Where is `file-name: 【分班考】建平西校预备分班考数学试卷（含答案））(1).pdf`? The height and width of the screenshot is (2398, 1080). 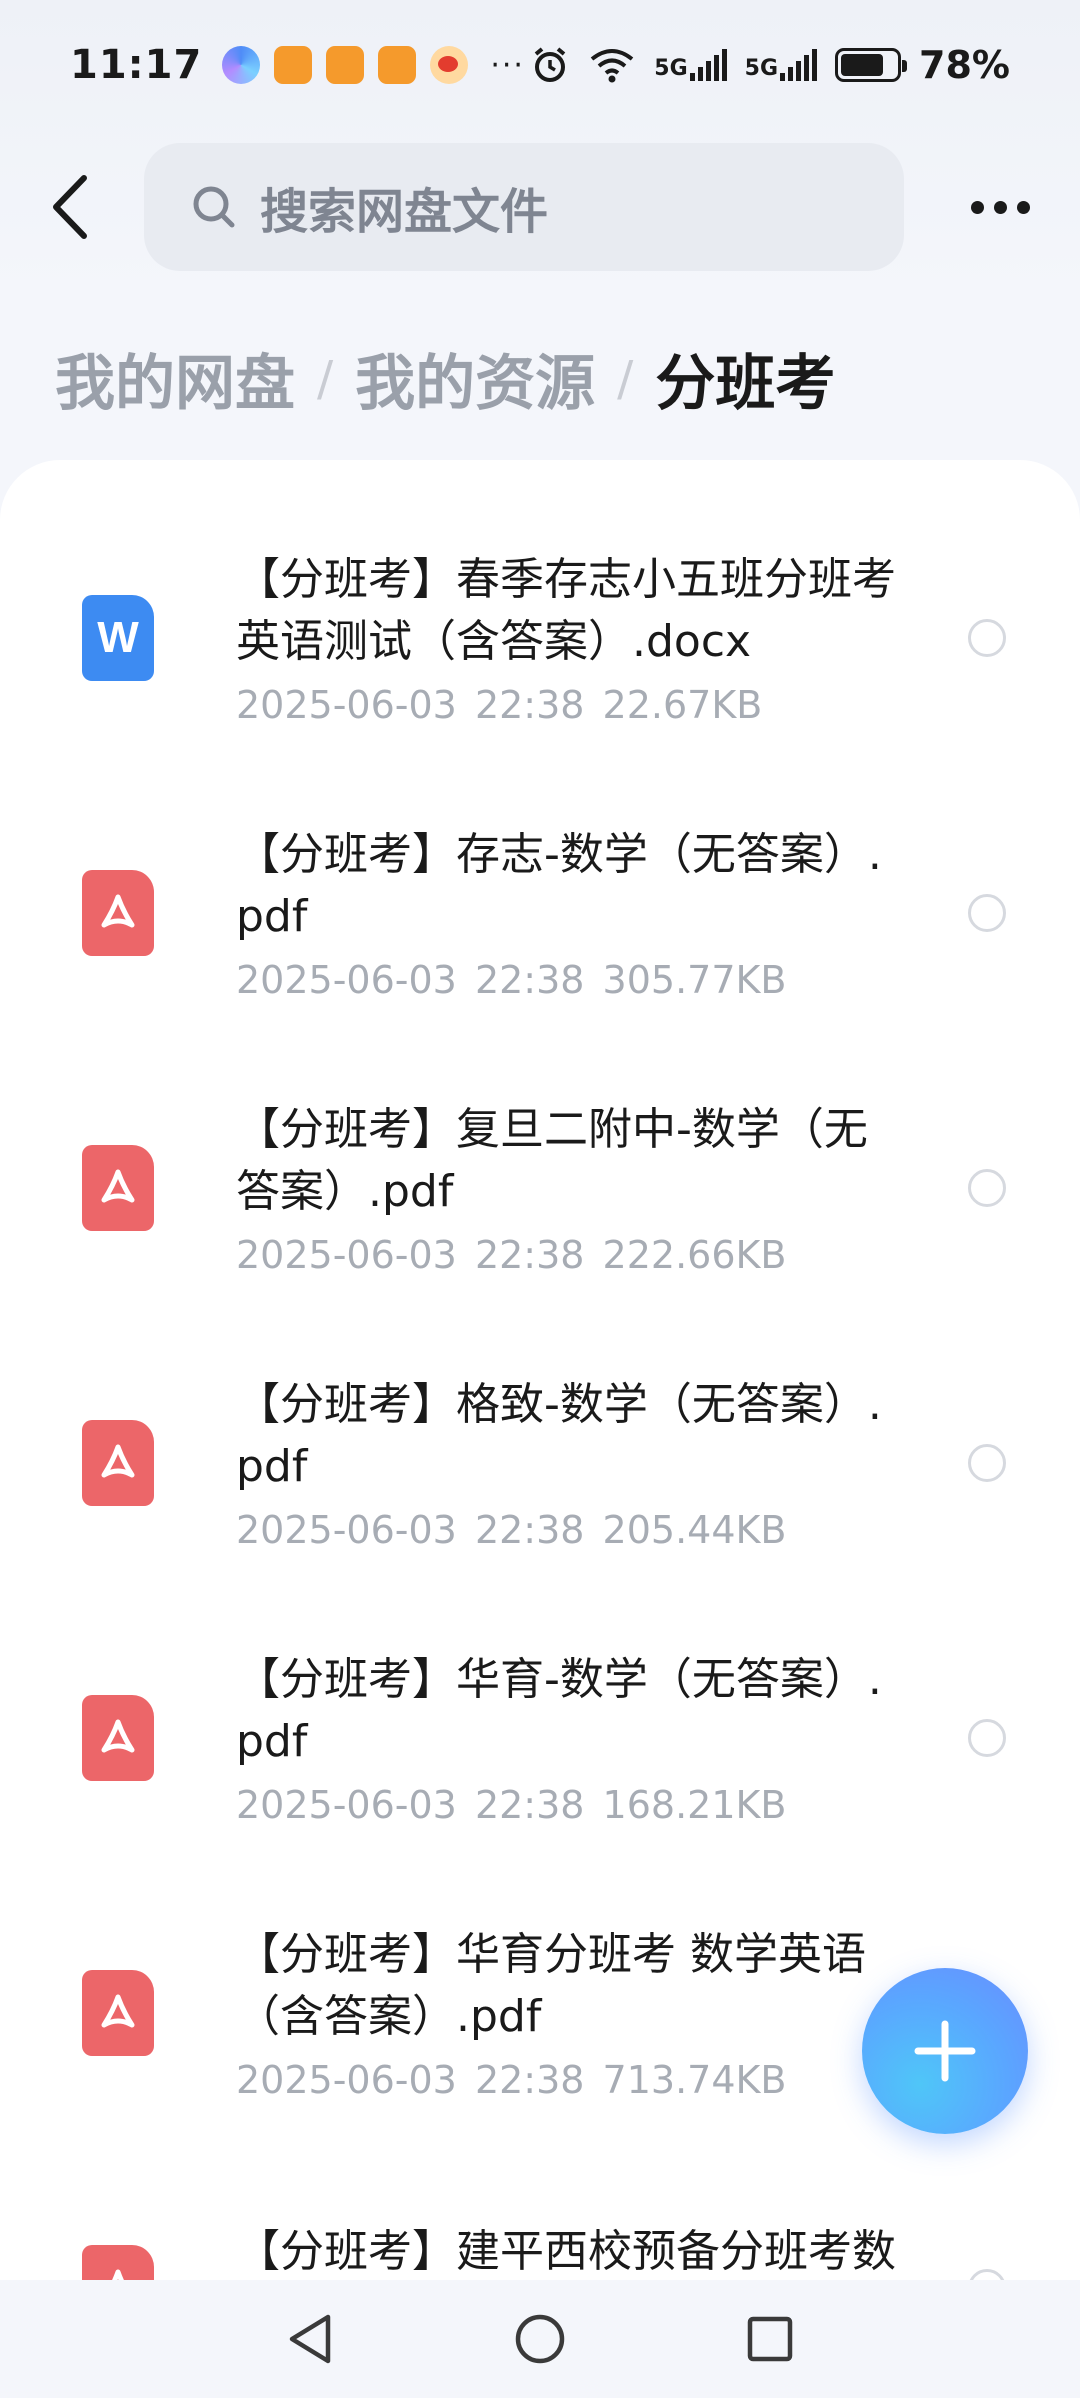
file-name: 【分班考】建平西校预备分班考数学试卷（含答案））(1).pdf is located at coordinates (566, 2251).